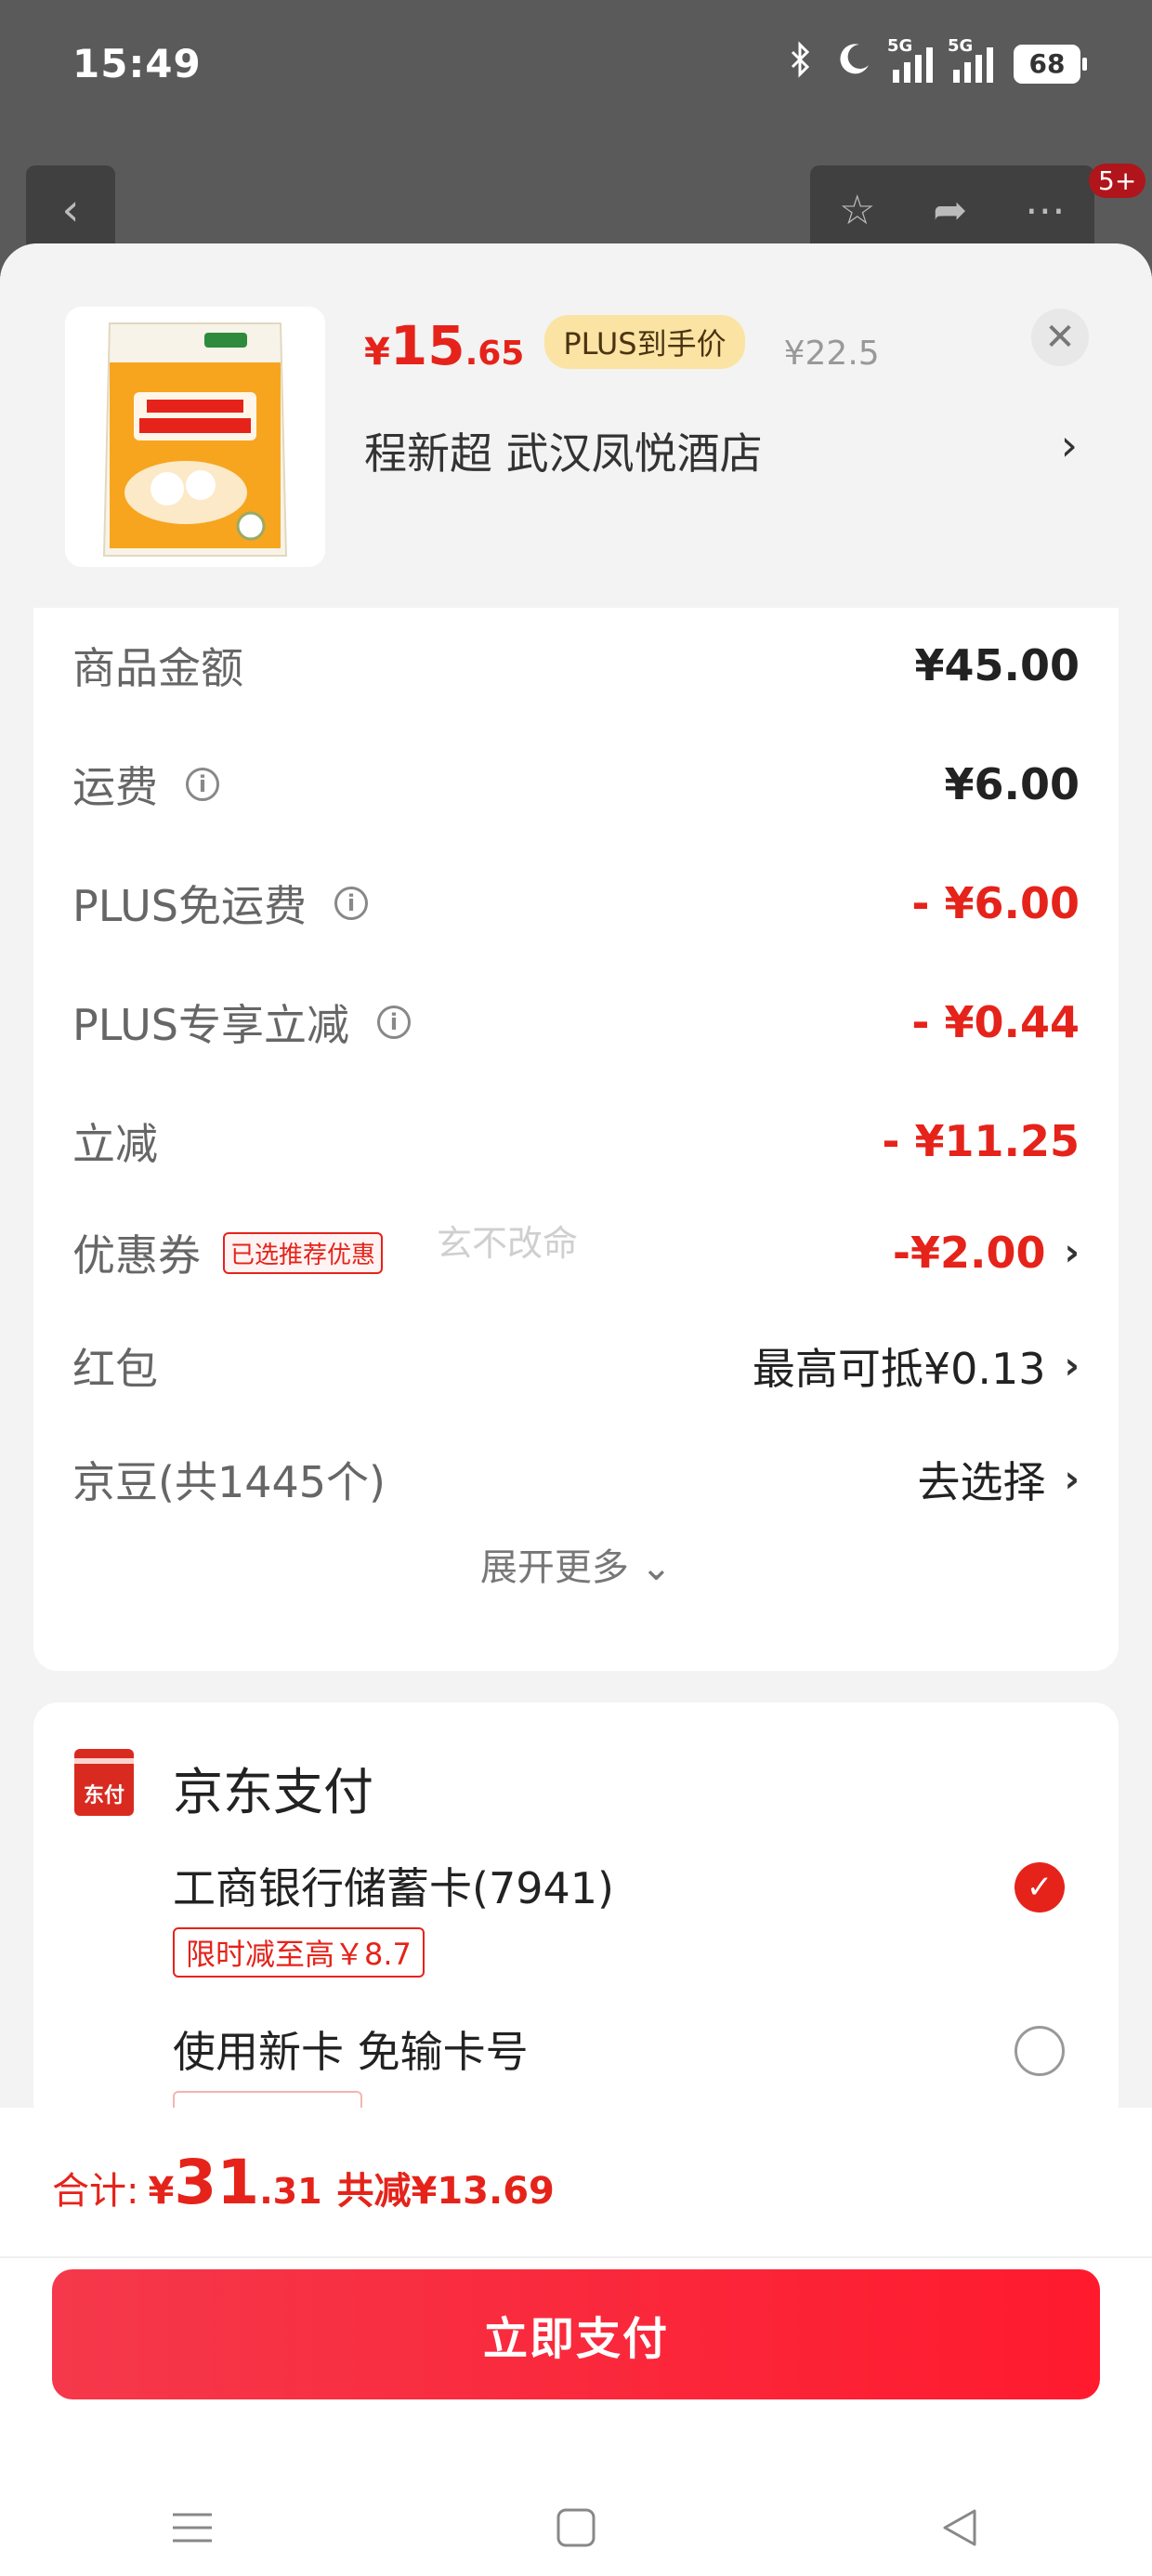  What do you see at coordinates (393, 1885) in the screenshot?
I see `pay-option-label: 工商银行储蓄卡(7941)` at bounding box center [393, 1885].